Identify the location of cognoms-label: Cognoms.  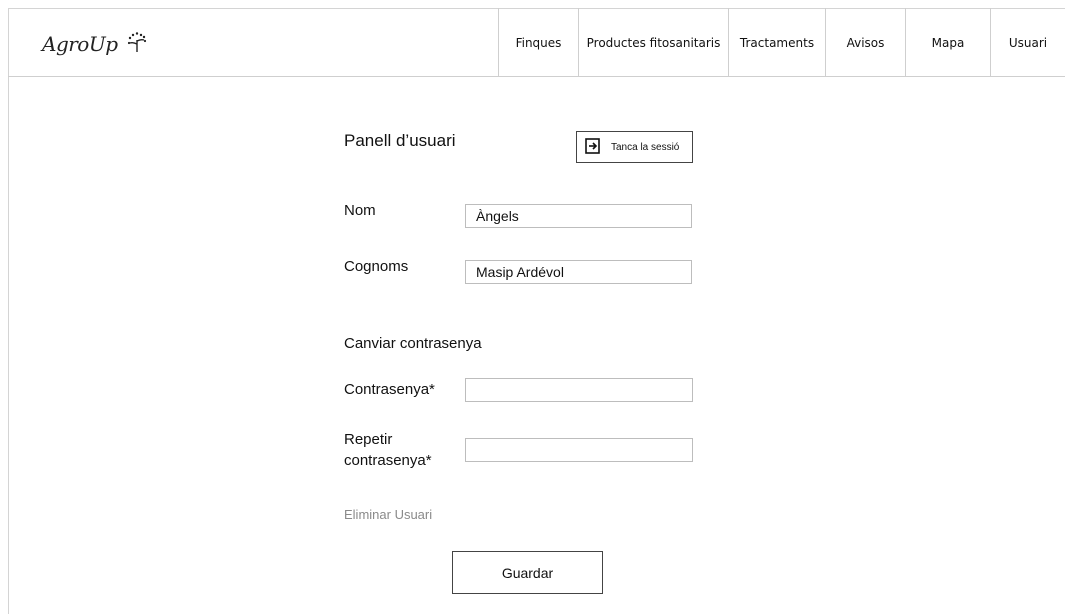
(376, 266).